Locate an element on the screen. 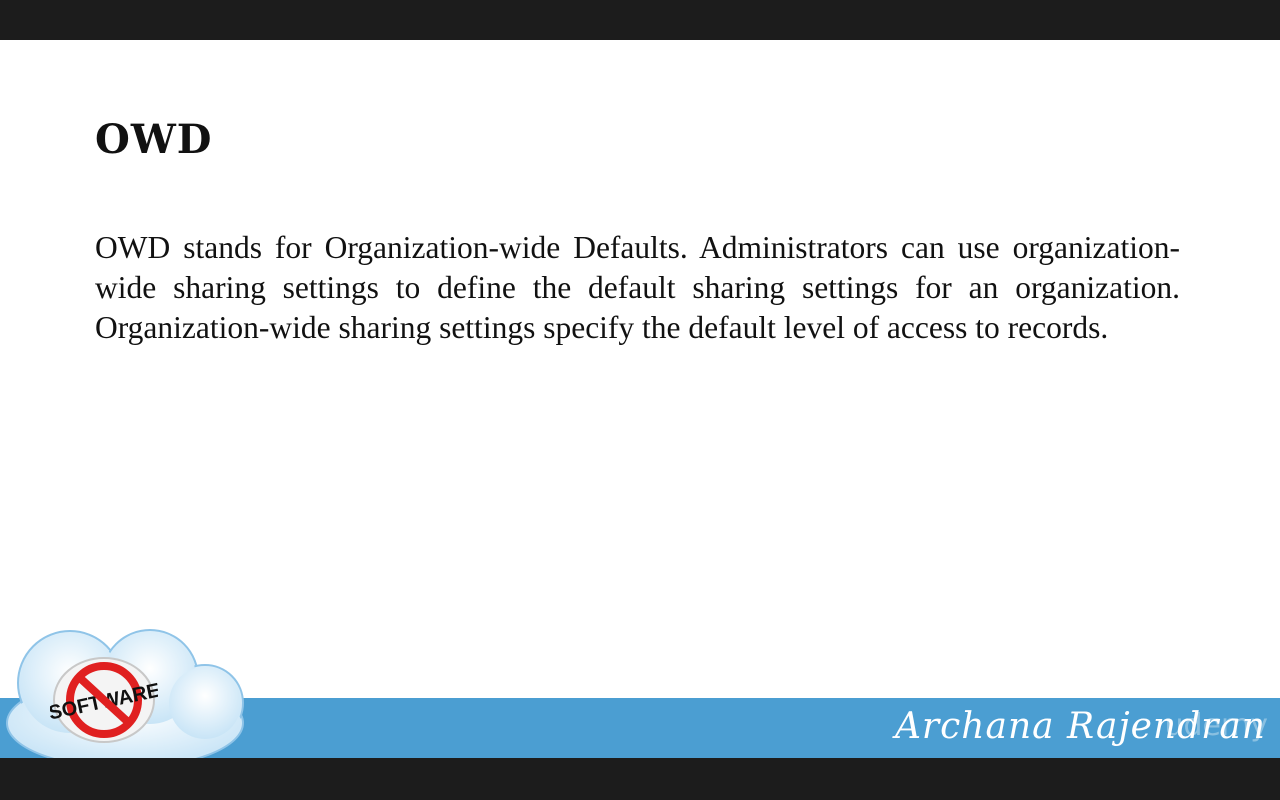 The width and height of the screenshot is (1280, 800). letterbox-bottom is located at coordinates (640, 779).